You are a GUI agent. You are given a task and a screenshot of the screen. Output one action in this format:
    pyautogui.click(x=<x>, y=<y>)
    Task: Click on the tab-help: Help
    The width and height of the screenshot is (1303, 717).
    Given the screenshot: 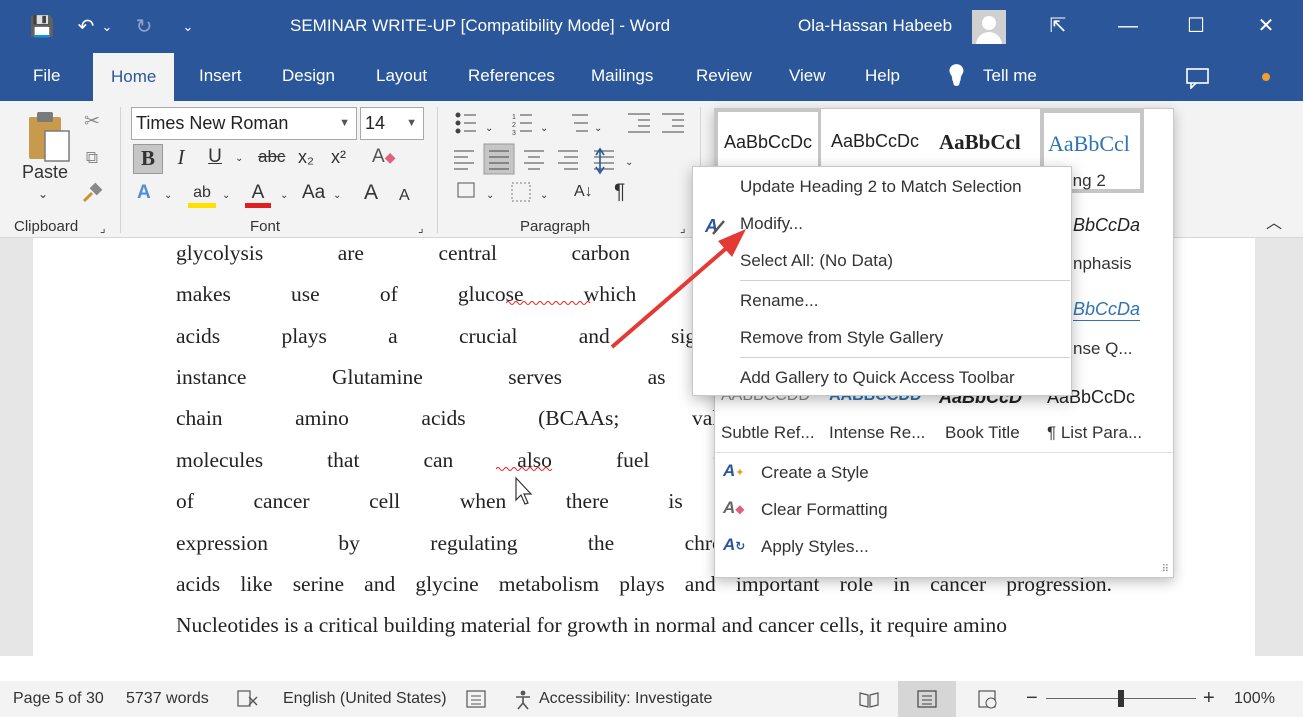 What is the action you would take?
    pyautogui.click(x=882, y=76)
    